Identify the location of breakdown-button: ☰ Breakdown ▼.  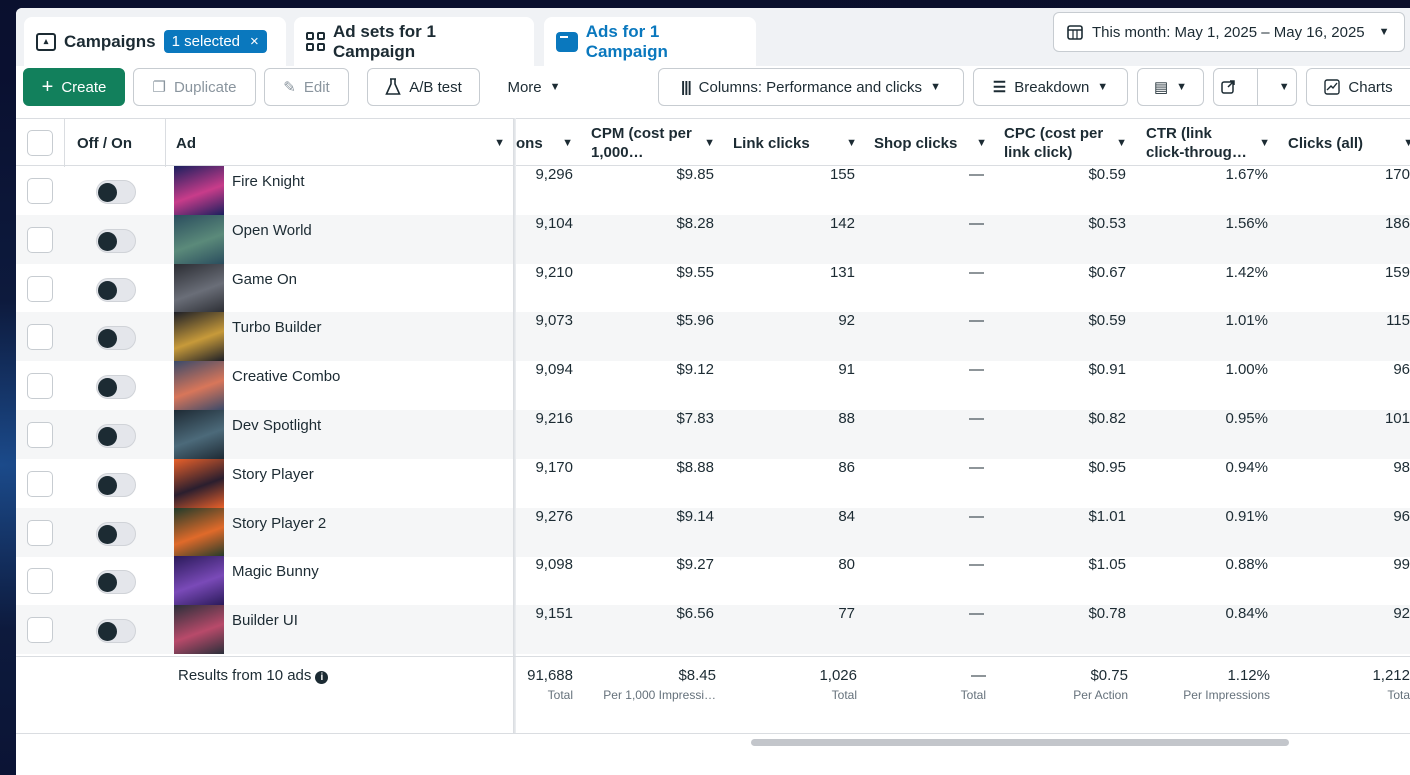
(1050, 87).